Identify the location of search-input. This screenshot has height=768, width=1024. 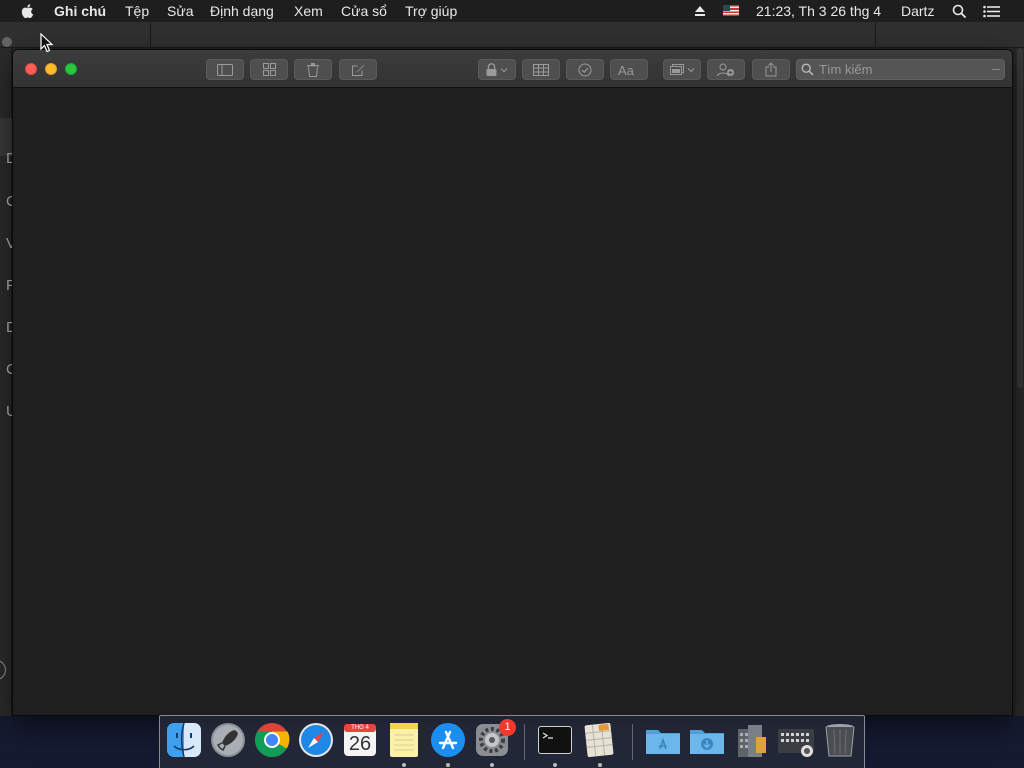
(904, 69).